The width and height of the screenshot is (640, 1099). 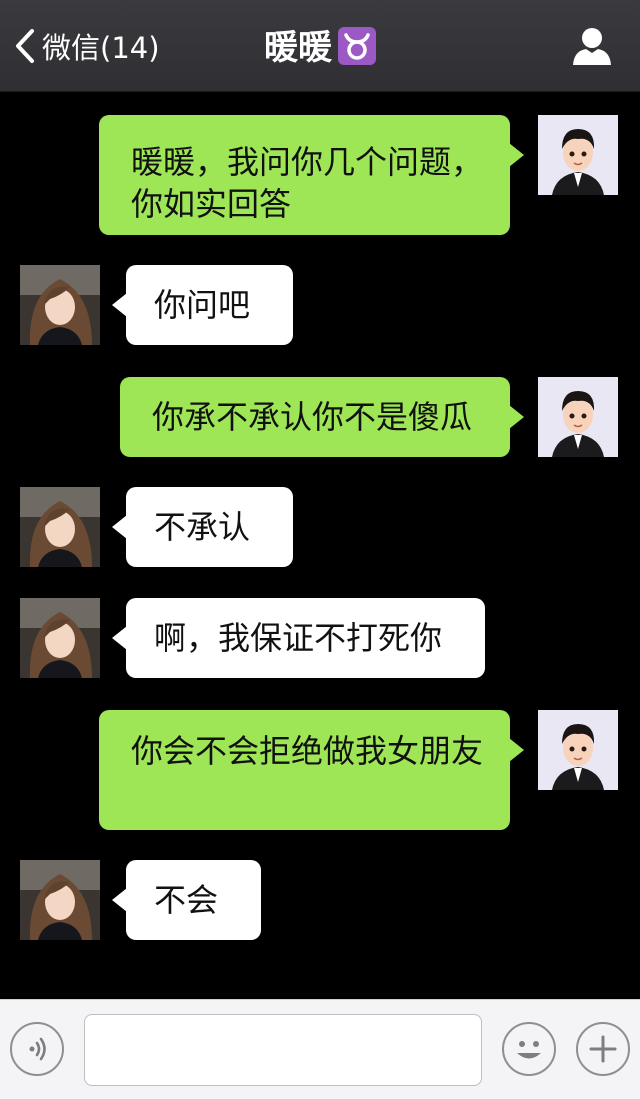 I want to click on message-text: 你会不会拒绝做我女朋友, so click(x=307, y=751).